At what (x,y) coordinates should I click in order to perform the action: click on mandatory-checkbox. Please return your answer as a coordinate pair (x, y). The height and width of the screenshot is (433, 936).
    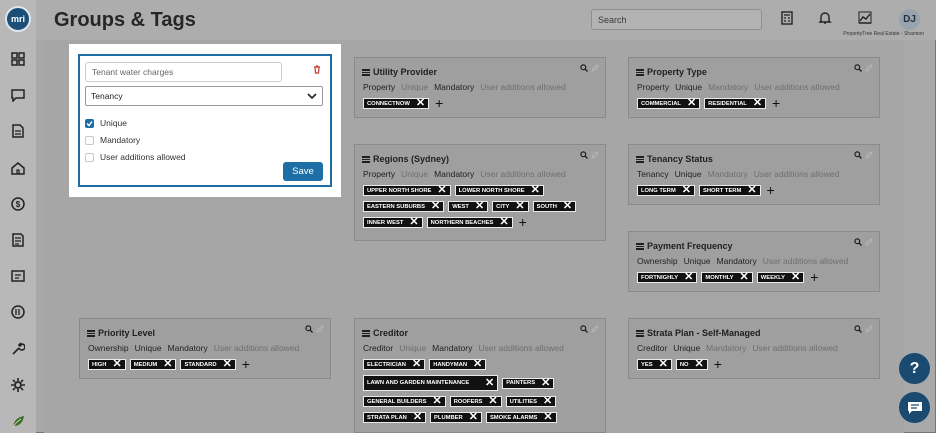
    Looking at the image, I should click on (89, 140).